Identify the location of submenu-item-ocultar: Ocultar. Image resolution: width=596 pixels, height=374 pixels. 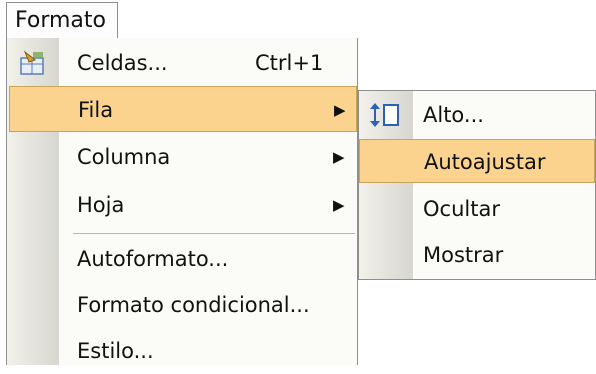
(477, 209).